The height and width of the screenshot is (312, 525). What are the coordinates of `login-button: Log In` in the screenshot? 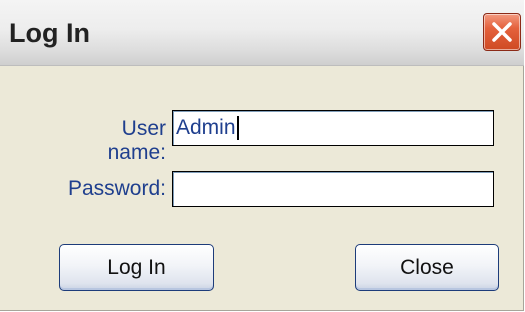 It's located at (136, 267).